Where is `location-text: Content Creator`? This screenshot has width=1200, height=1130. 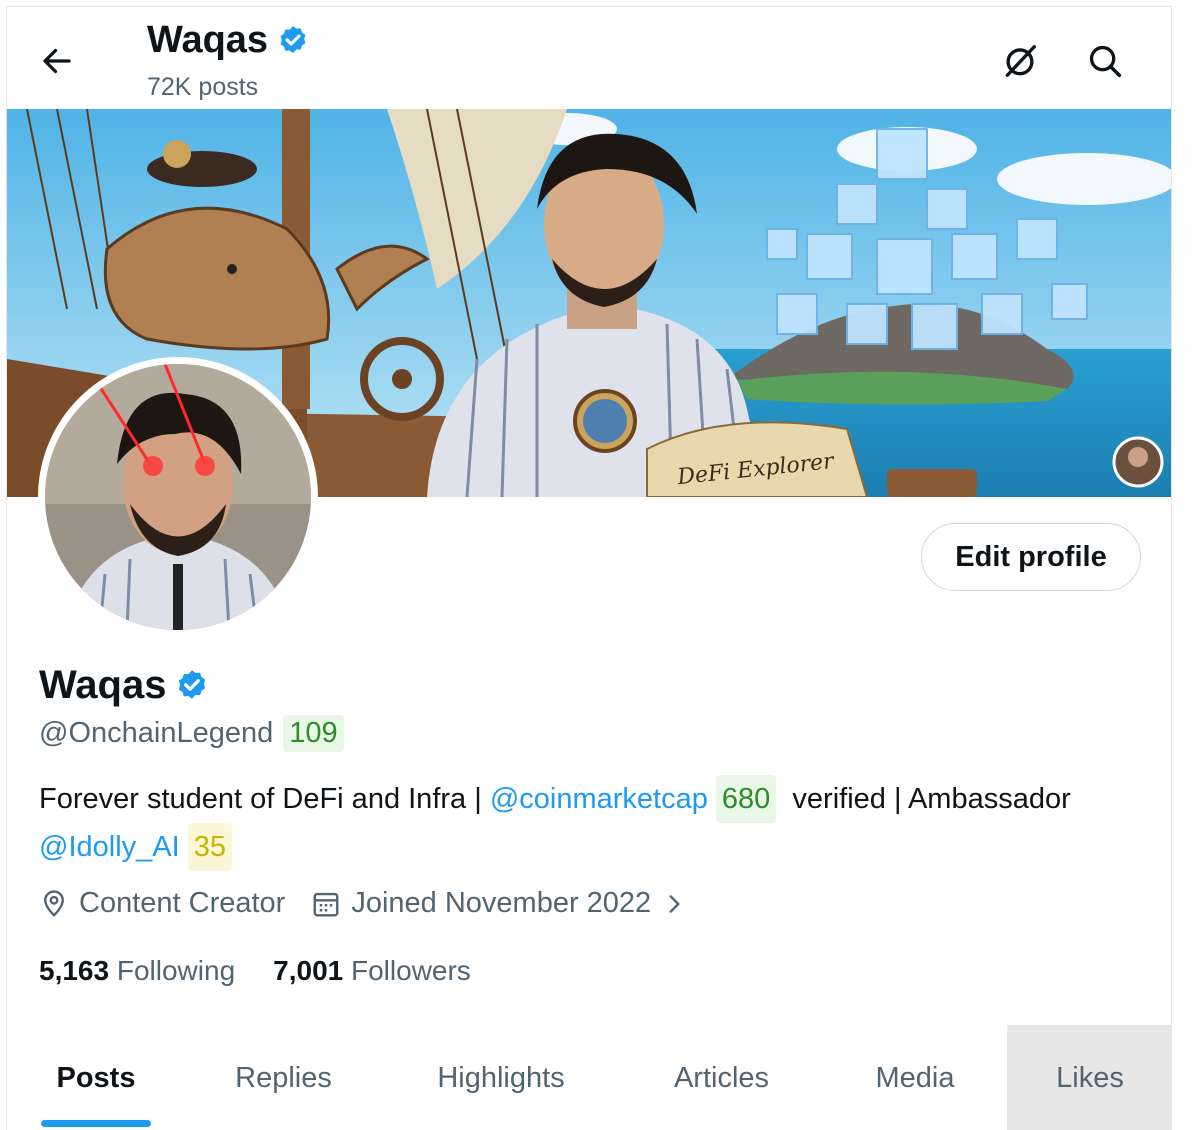
location-text: Content Creator is located at coordinates (182, 903).